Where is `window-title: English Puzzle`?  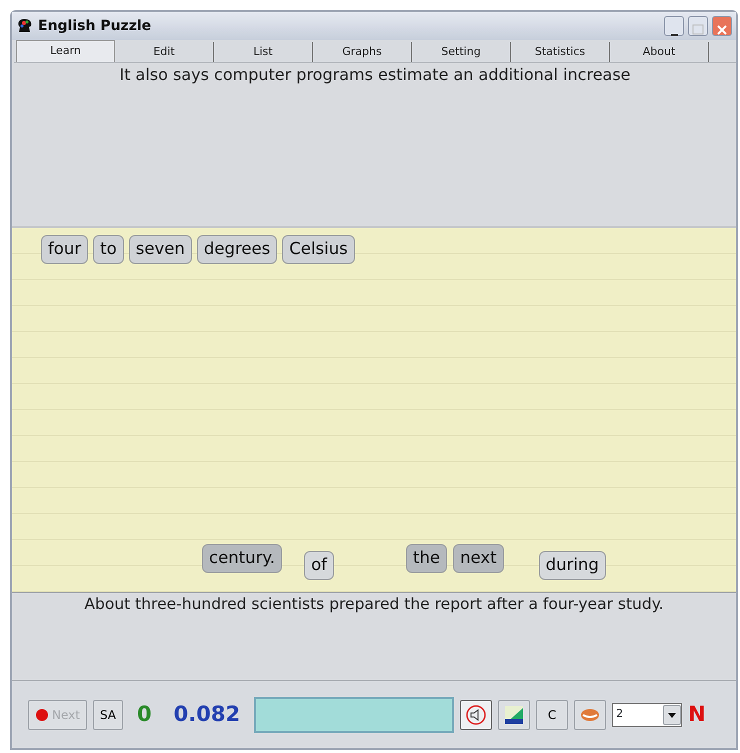
window-title: English Puzzle is located at coordinates (95, 26).